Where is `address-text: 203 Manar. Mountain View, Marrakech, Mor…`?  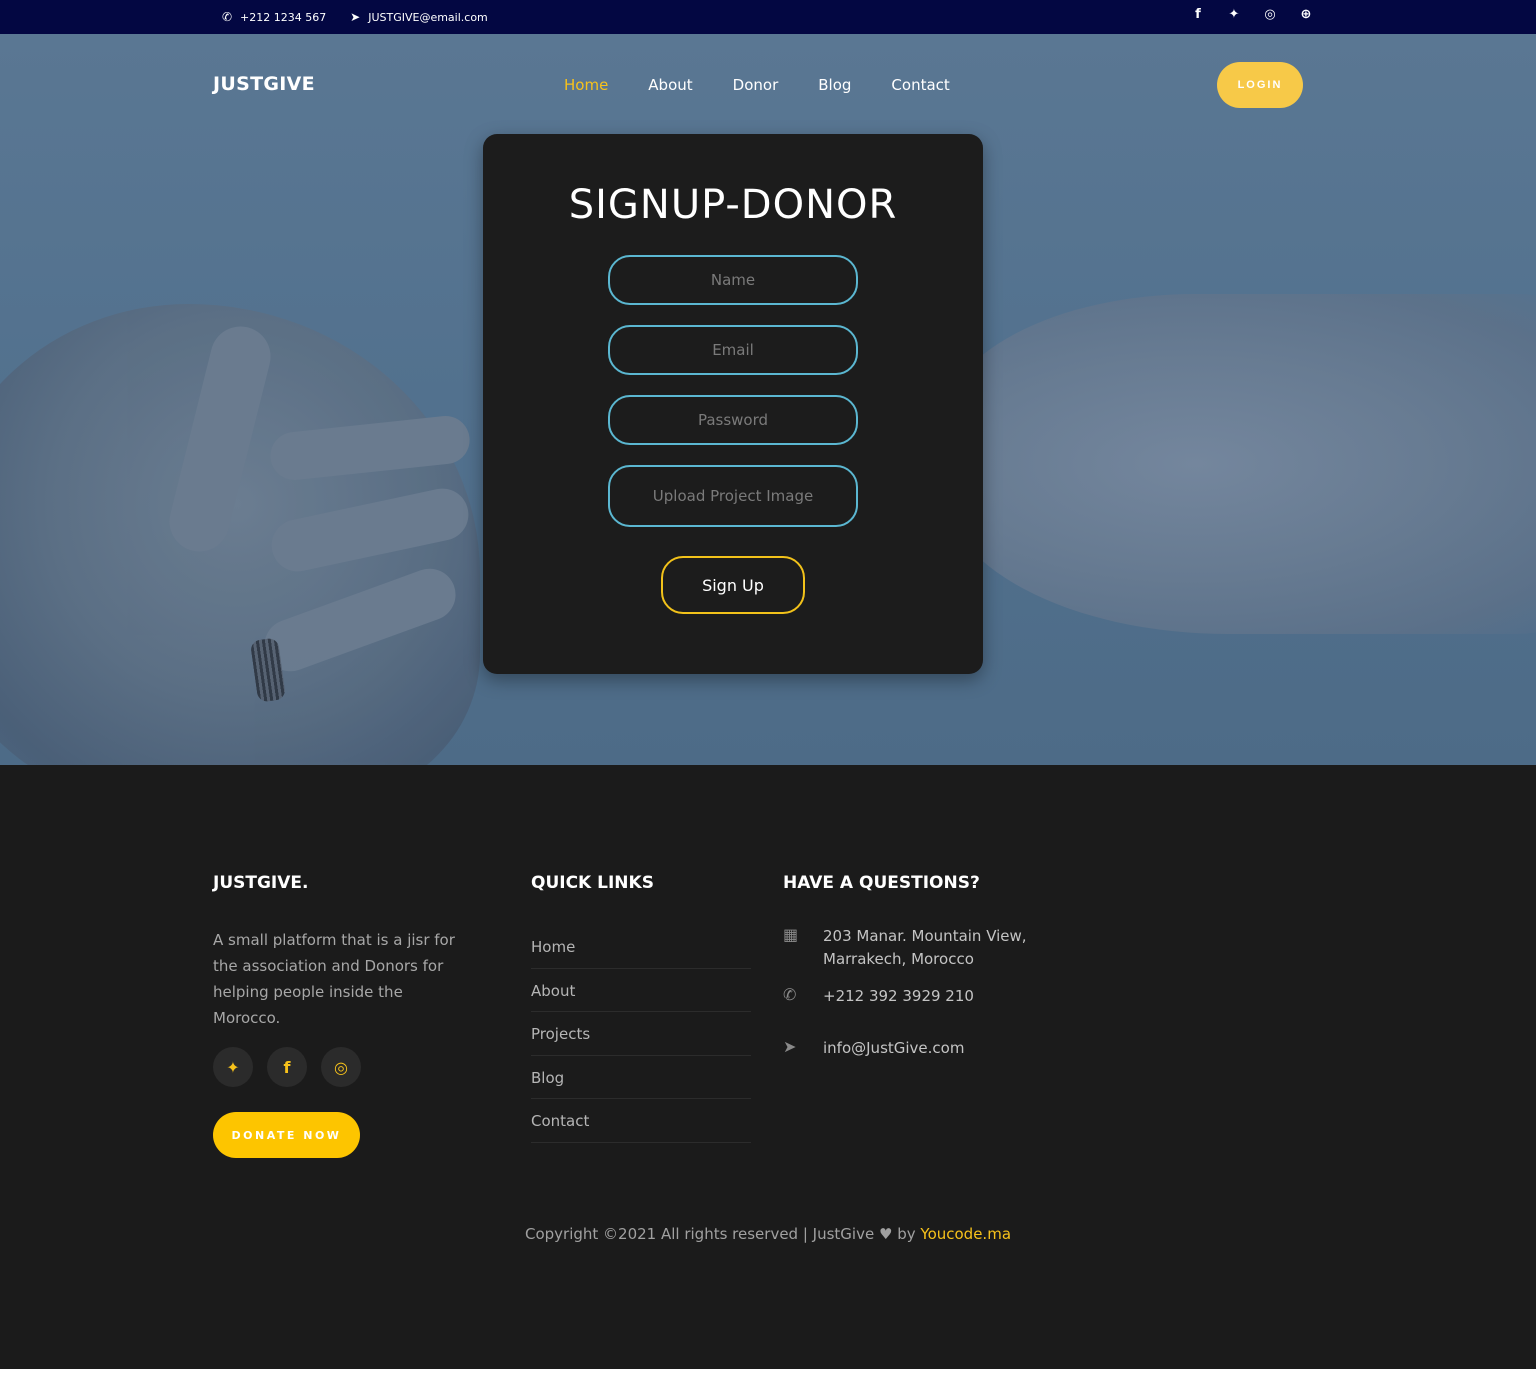 address-text: 203 Manar. Mountain View, Marrakech, Mor… is located at coordinates (925, 947).